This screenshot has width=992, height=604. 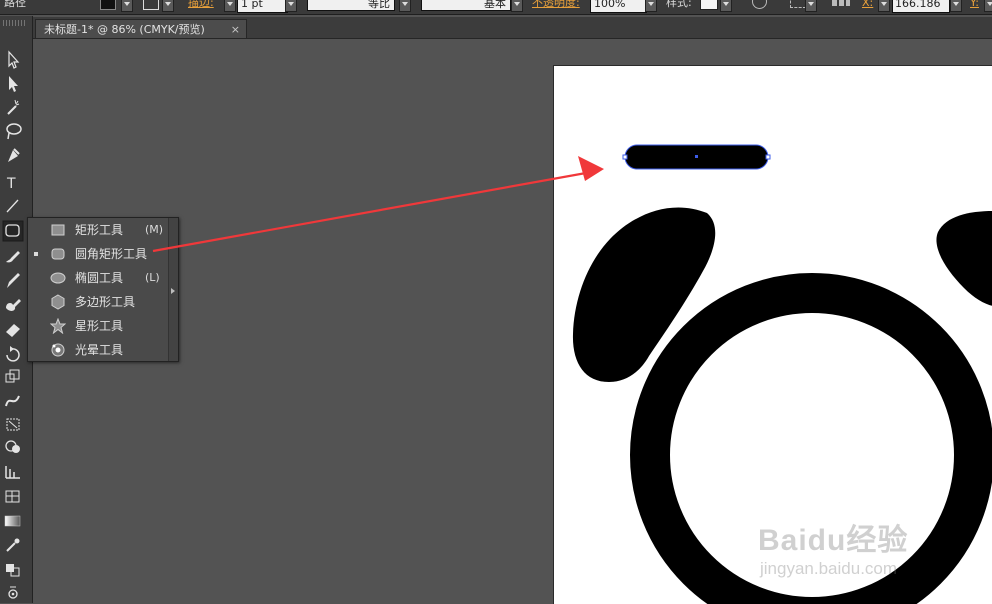 What do you see at coordinates (696, 156) in the screenshot?
I see `center-point` at bounding box center [696, 156].